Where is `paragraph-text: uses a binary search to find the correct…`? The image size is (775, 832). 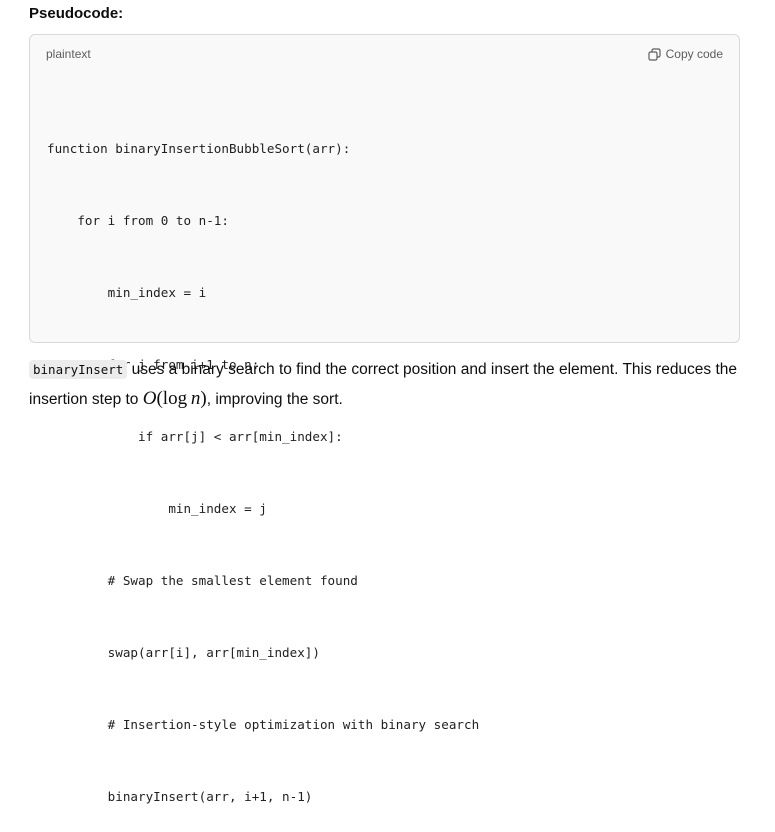
paragraph-text: uses a binary search to find the correct… is located at coordinates (383, 384).